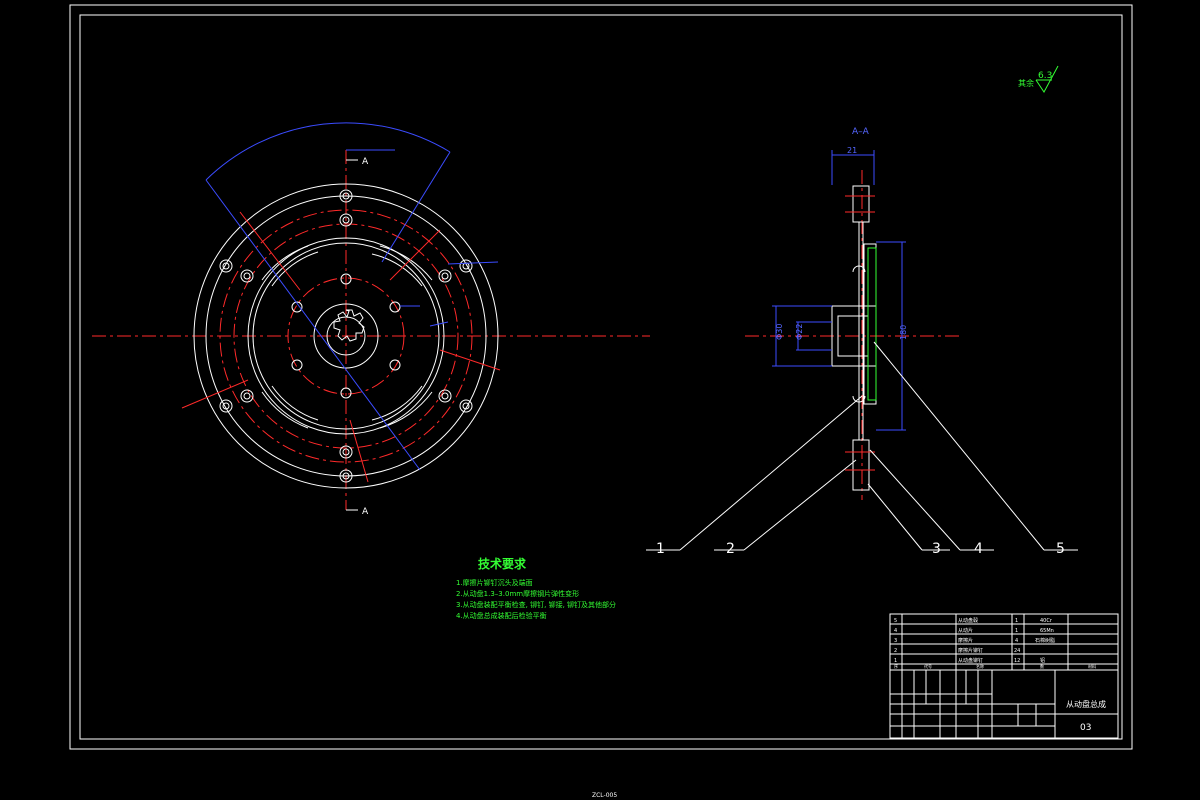 This screenshot has height=800, width=1200. Describe the element at coordinates (517, 593) in the screenshot. I see `tech-req-item: 2.从动盘1.3–3.0mm摩擦钢片弹性变形` at that location.